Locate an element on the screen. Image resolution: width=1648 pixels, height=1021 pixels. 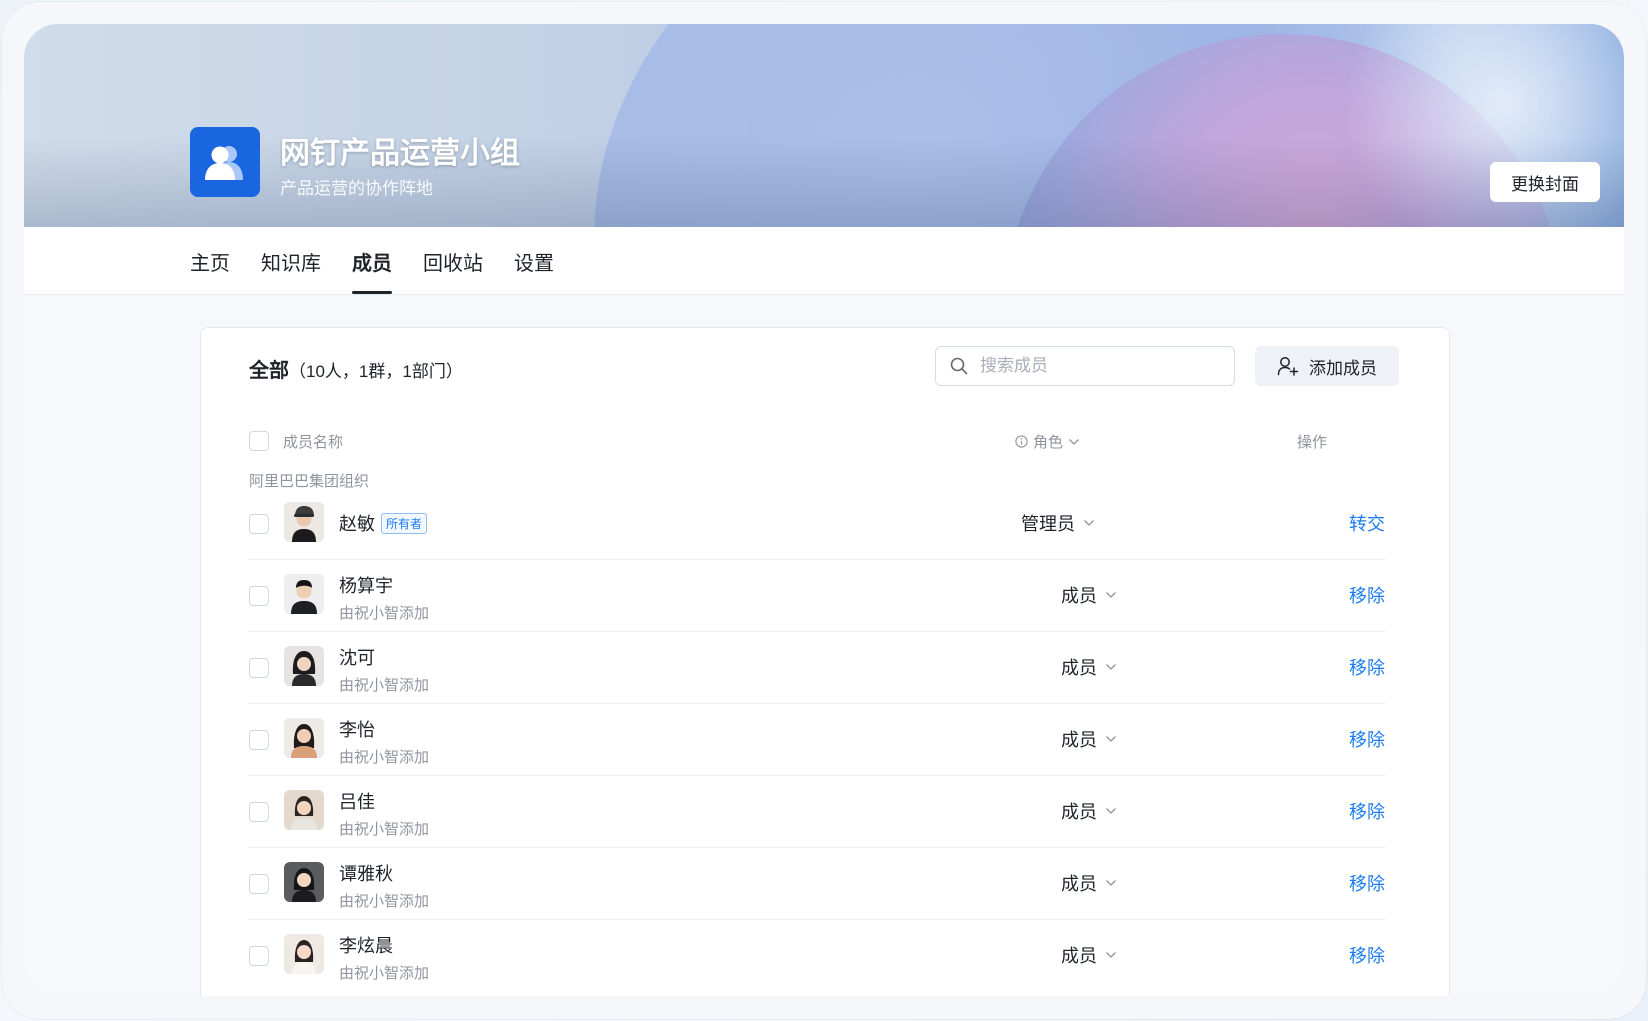
member-name: 赵敏 is located at coordinates (357, 524).